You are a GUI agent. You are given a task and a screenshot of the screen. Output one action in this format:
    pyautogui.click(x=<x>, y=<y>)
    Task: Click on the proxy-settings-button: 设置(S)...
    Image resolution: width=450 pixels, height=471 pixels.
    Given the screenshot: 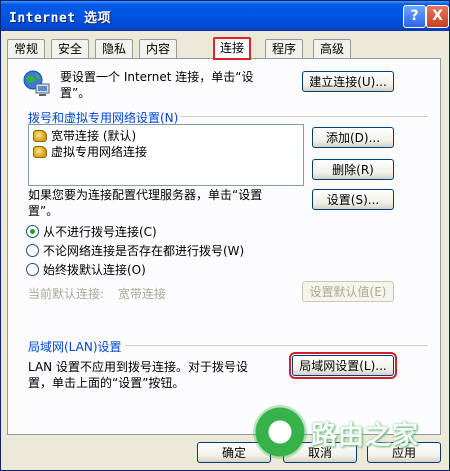 What is the action you would take?
    pyautogui.click(x=353, y=199)
    